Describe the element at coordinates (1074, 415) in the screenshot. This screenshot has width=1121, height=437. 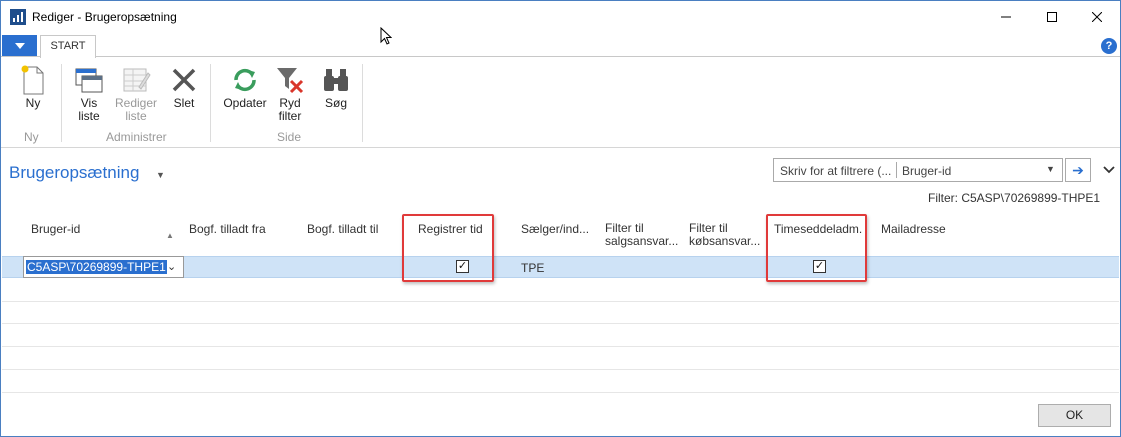
I see `ok-button: OK` at that location.